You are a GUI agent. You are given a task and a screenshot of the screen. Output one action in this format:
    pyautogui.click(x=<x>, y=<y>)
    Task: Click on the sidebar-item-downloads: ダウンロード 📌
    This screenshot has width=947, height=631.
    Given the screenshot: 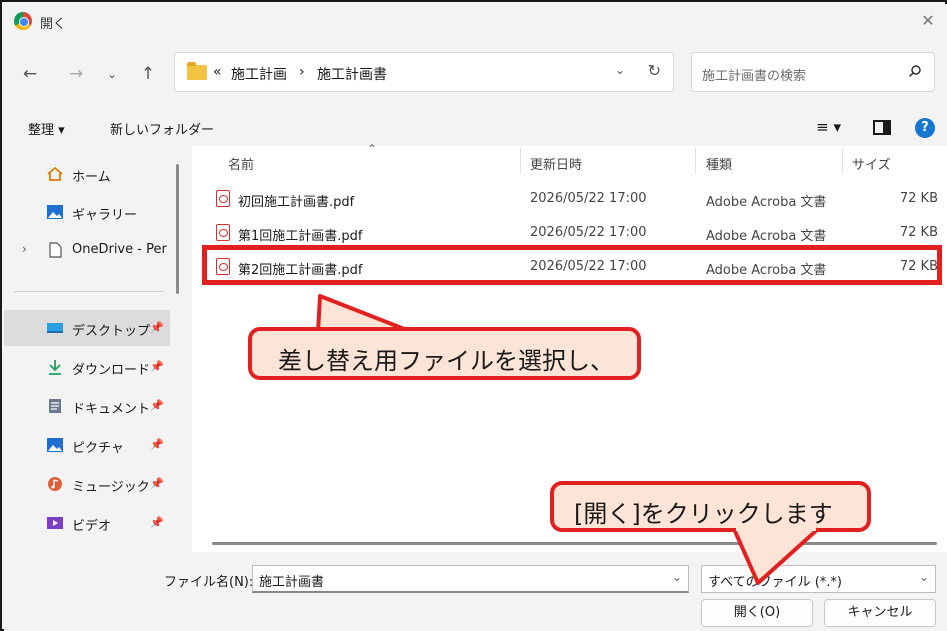 What is the action you would take?
    pyautogui.click(x=87, y=367)
    